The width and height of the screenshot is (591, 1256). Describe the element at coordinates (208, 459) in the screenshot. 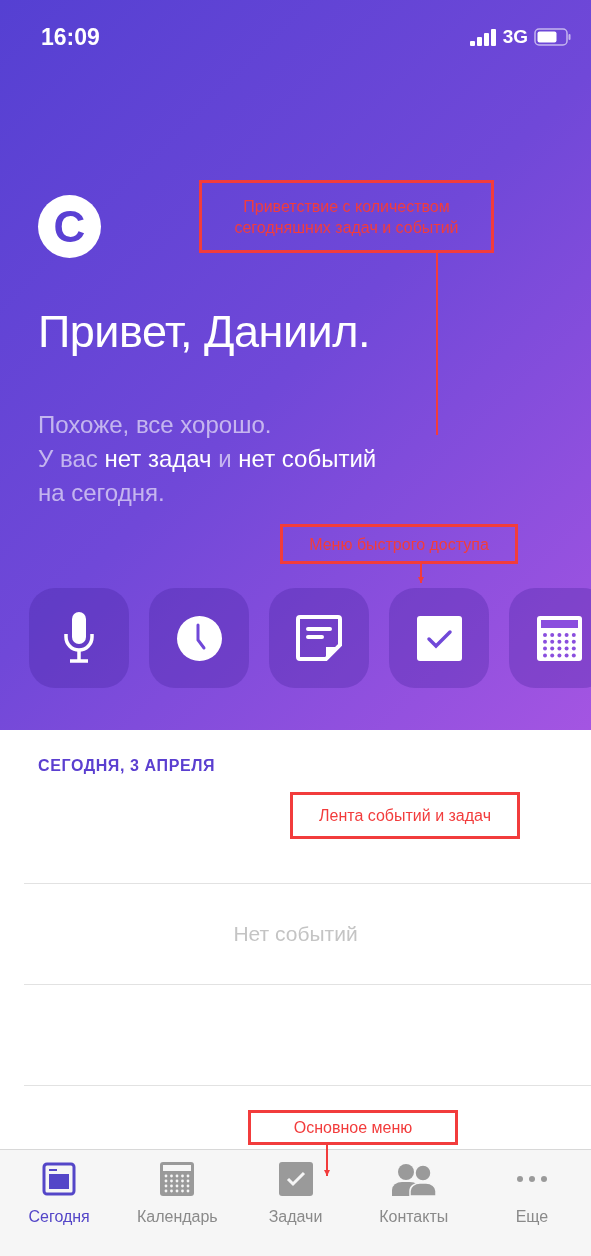

I see `greeting-summary: Похоже, все хорошо. У вас нет задач и нет событий на сегодня.` at that location.